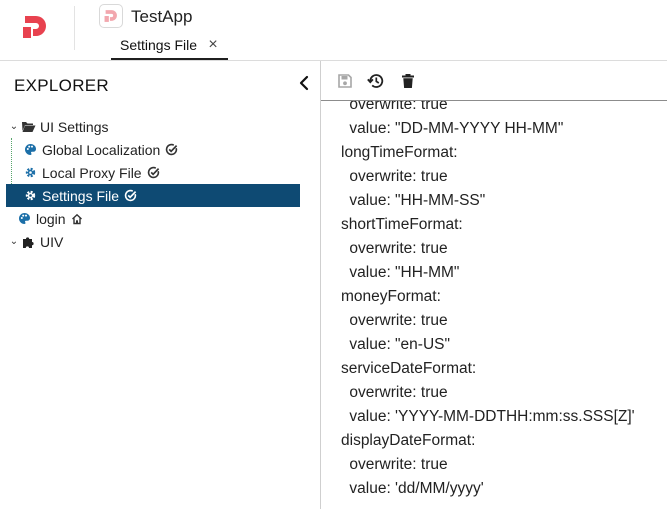  I want to click on tree-item-label: UI Settings, so click(74, 126).